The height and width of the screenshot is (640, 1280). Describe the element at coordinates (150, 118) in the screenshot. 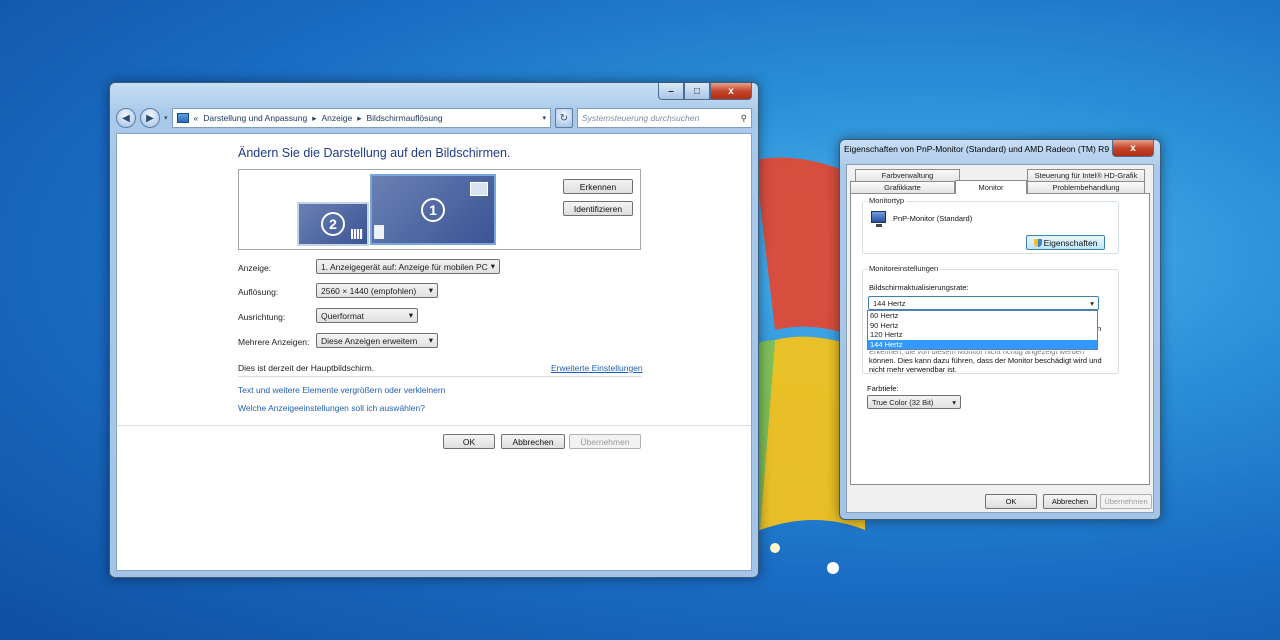

I see `forward-icon: ▶` at that location.